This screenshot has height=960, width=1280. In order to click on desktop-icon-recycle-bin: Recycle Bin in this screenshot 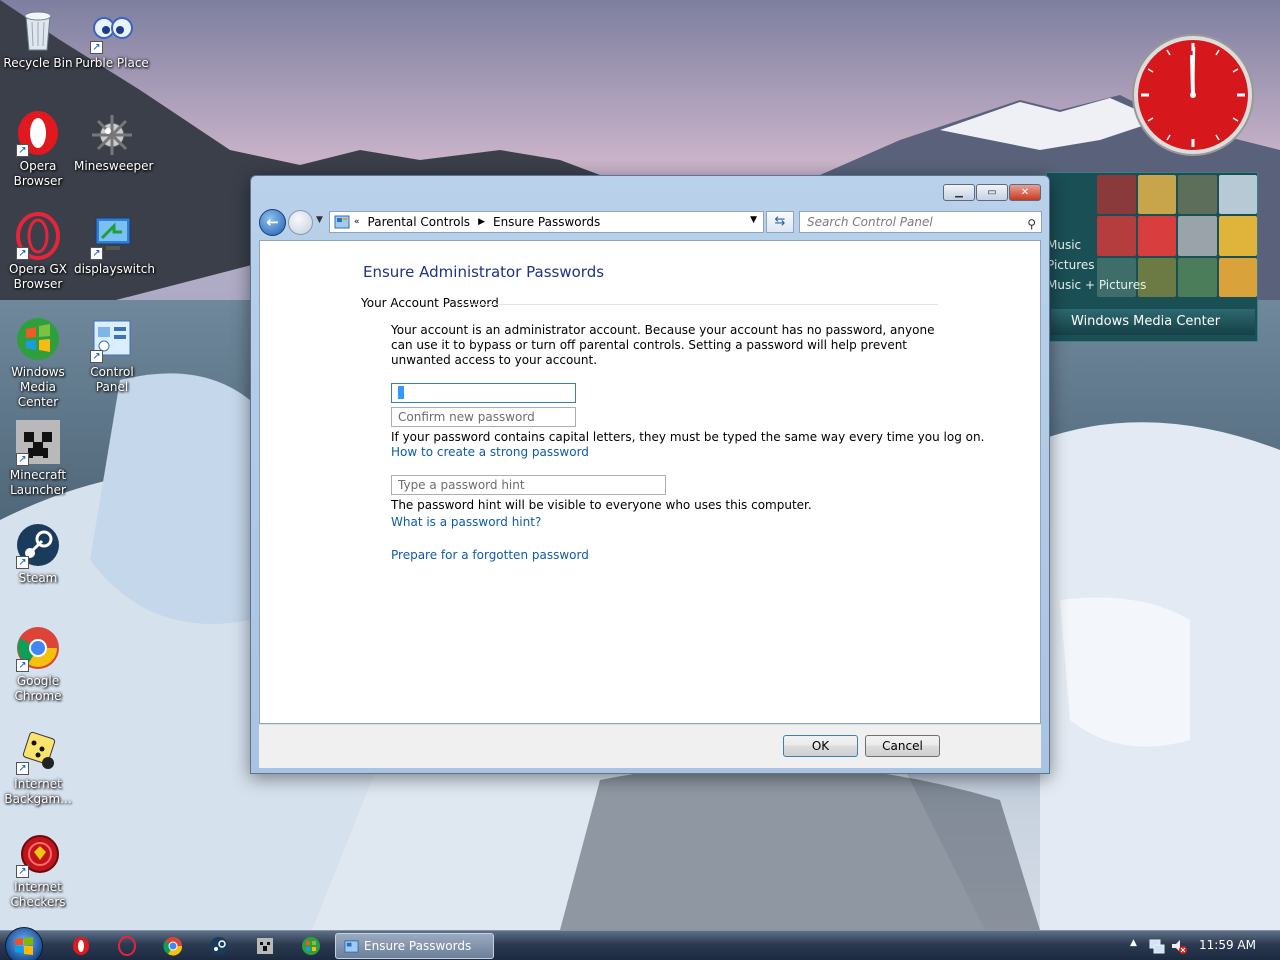, I will do `click(38, 38)`.